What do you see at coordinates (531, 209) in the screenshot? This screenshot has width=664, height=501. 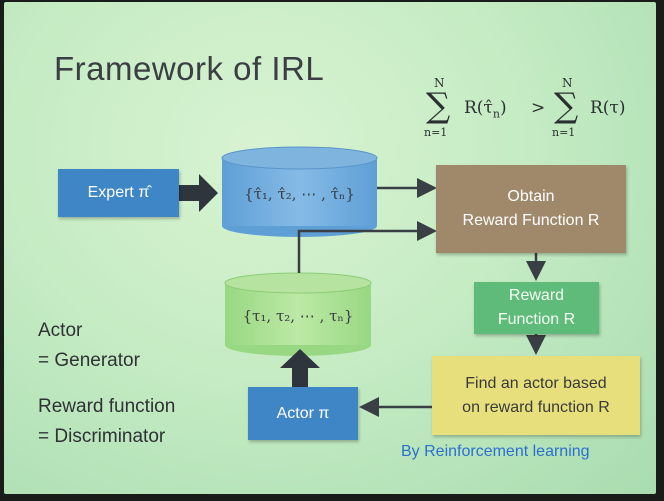 I see `obtain-reward-box: Obtain Reward Function R` at bounding box center [531, 209].